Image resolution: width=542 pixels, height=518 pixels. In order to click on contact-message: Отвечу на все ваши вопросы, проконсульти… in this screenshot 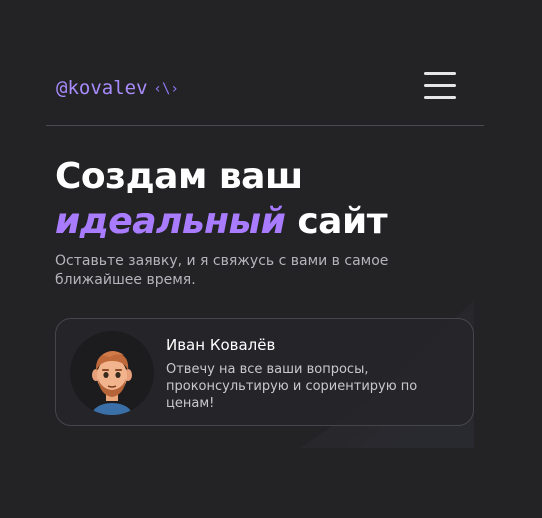, I will do `click(292, 386)`.